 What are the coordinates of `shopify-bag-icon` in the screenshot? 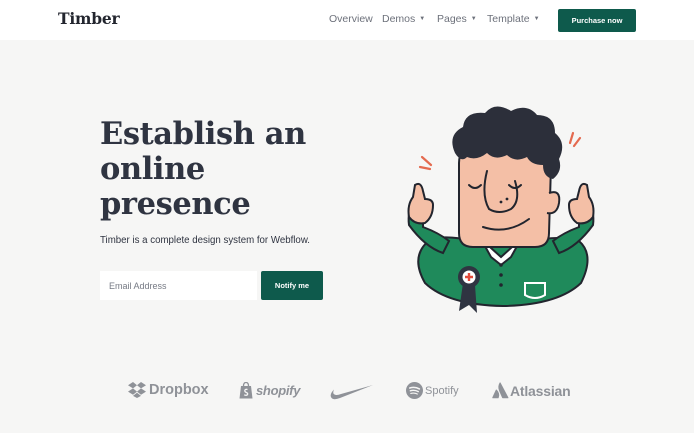 It's located at (246, 390).